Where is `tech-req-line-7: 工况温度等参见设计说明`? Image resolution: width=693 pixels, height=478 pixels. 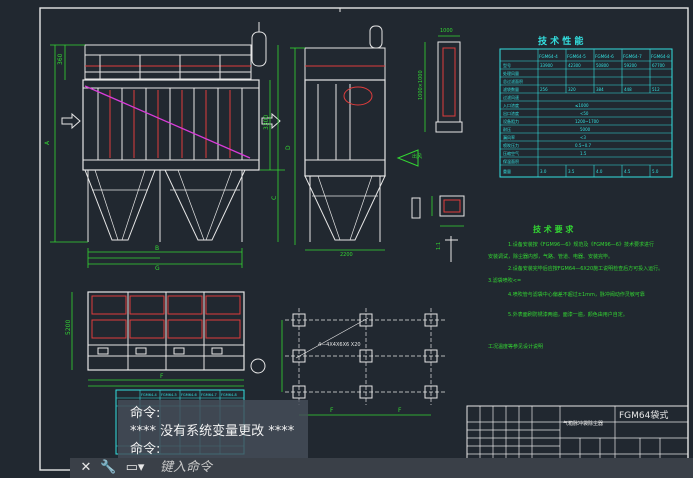 tech-req-line-7: 工况温度等参见设计说明 is located at coordinates (515, 346).